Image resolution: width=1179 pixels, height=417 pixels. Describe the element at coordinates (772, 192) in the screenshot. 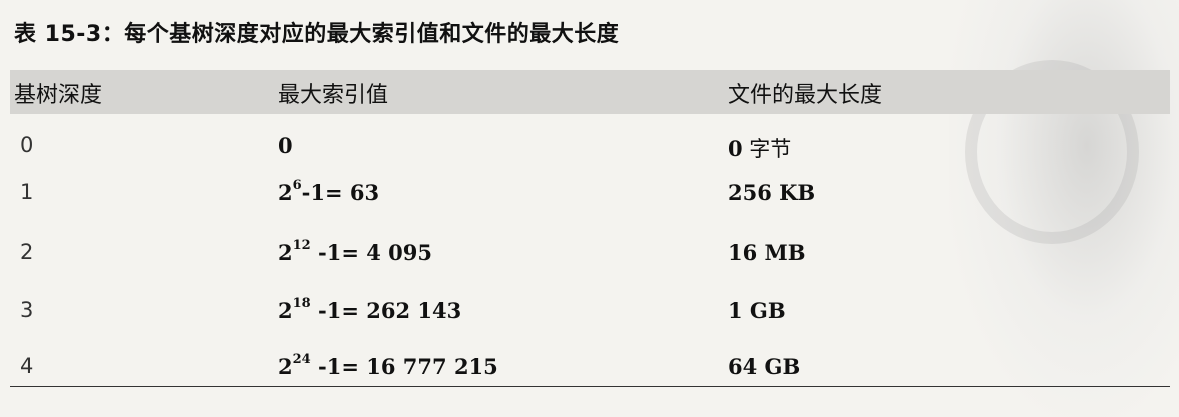

I see `row-1-max-size: 256 KB` at that location.